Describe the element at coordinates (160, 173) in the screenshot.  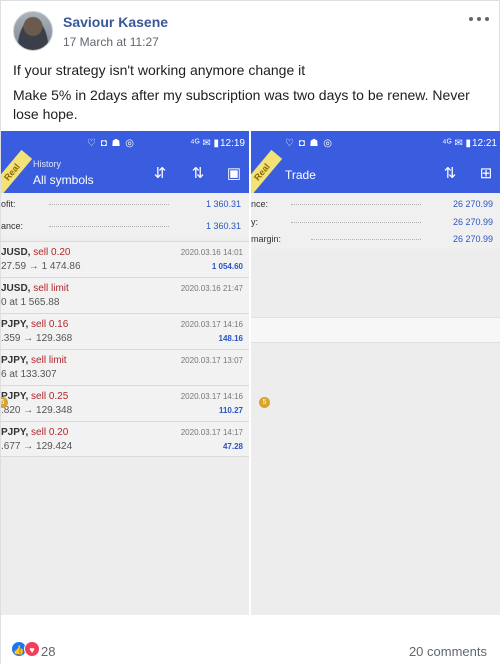
I see `currency-filter-icon: ⇵` at that location.